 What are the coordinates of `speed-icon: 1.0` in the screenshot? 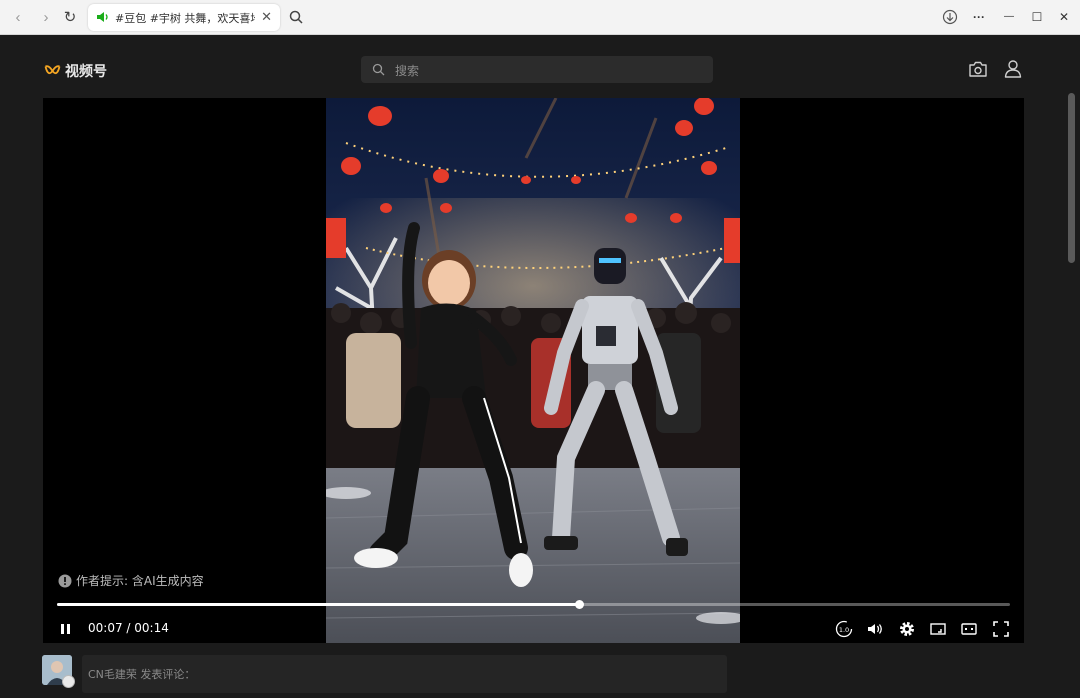 It's located at (844, 629).